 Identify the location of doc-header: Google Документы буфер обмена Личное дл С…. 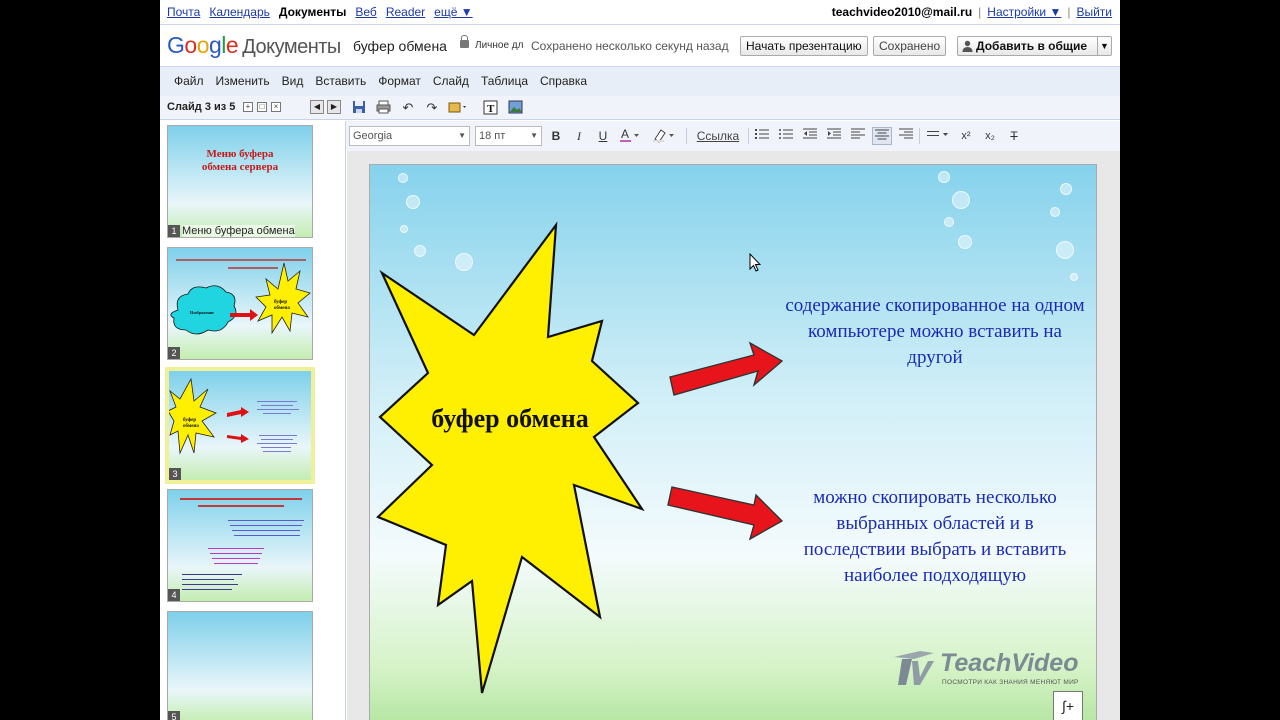
(640, 46).